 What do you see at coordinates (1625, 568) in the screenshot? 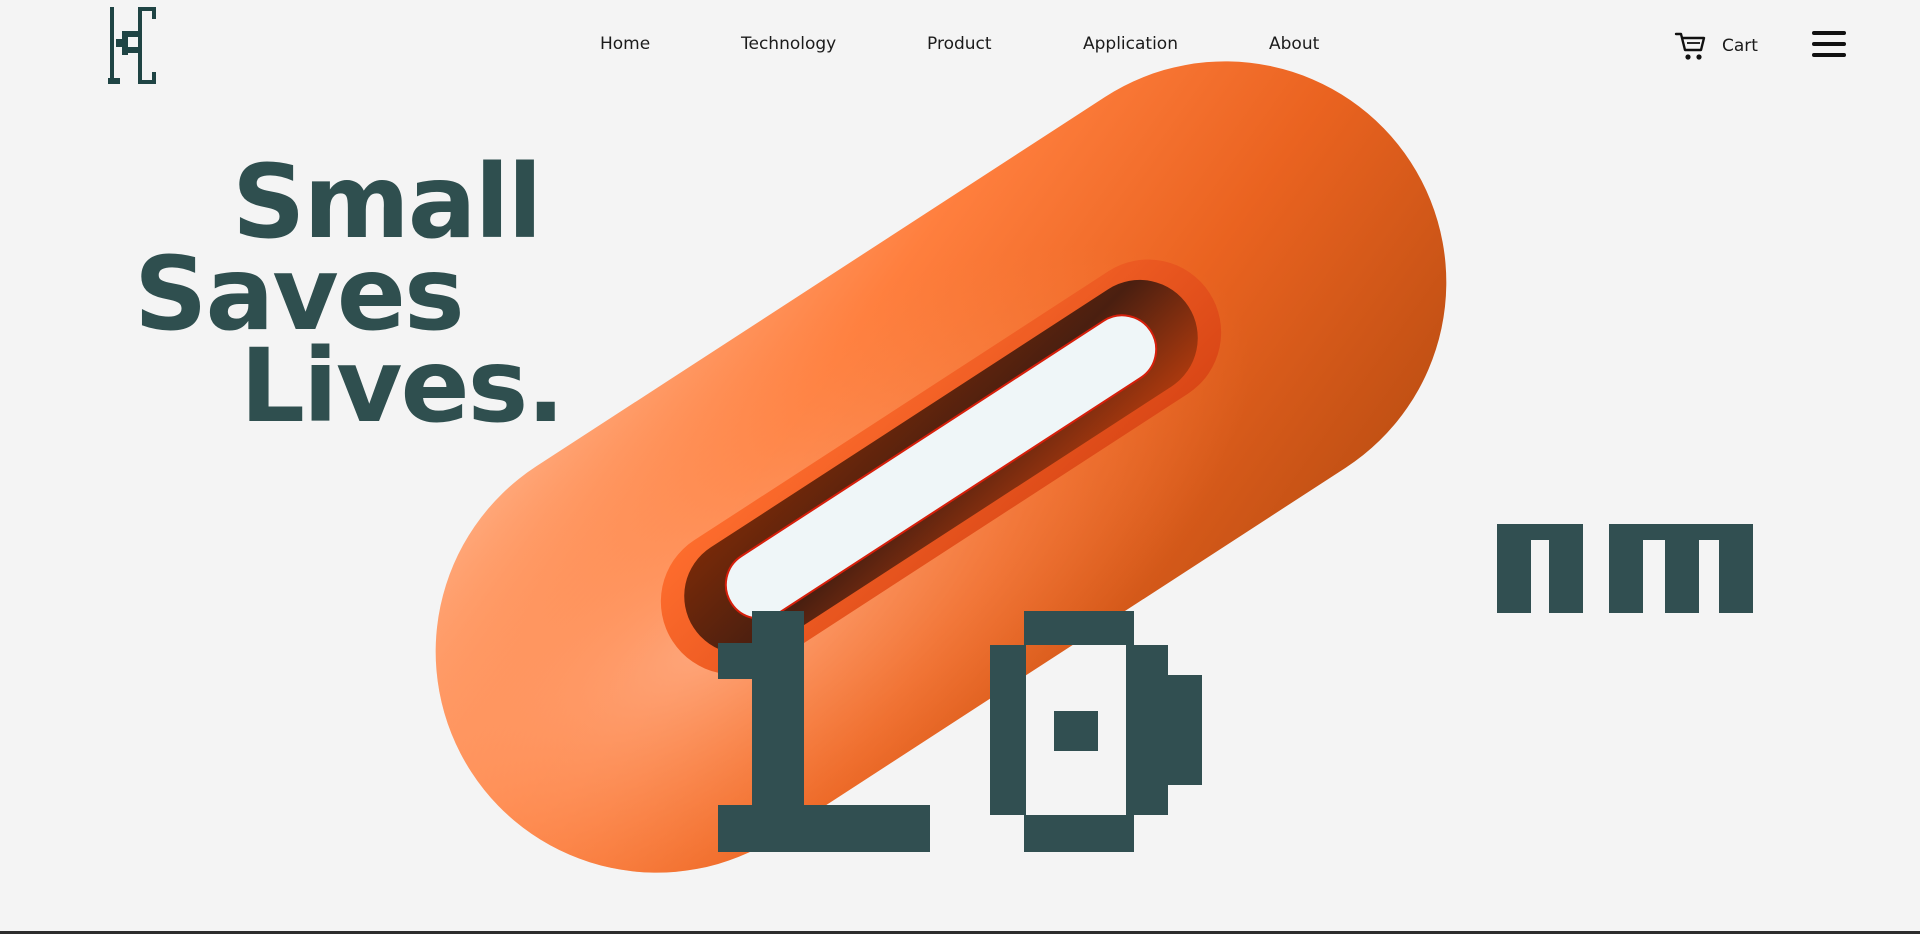
I see `size-unit: nm` at bounding box center [1625, 568].